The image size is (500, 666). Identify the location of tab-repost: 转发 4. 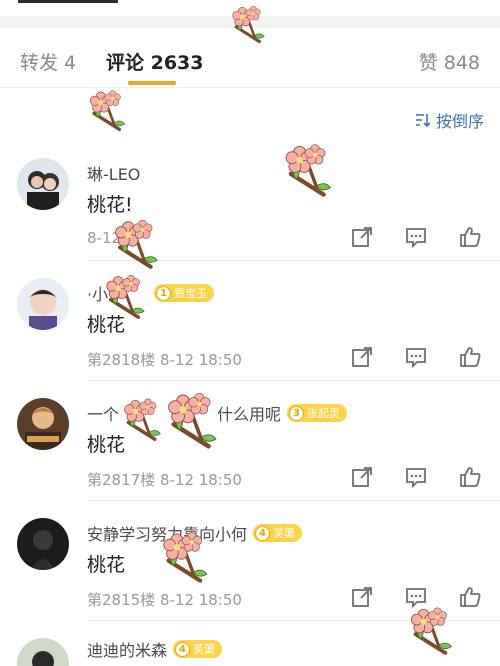
(48, 61).